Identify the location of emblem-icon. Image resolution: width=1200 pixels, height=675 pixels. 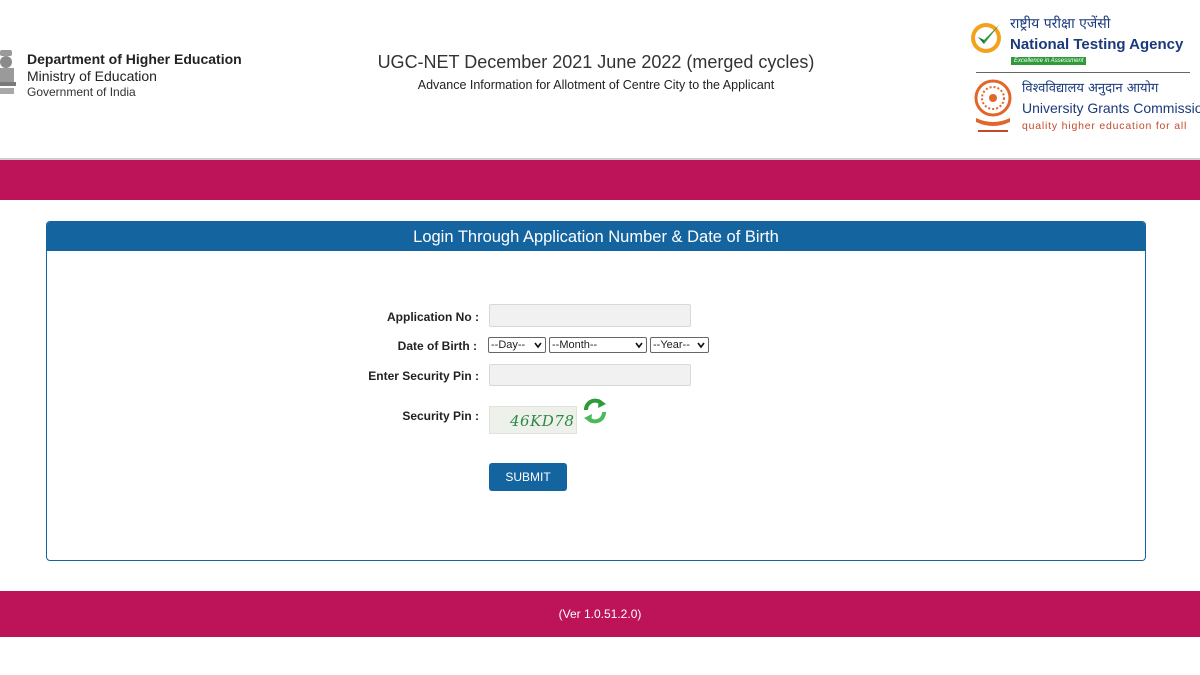
(8, 72).